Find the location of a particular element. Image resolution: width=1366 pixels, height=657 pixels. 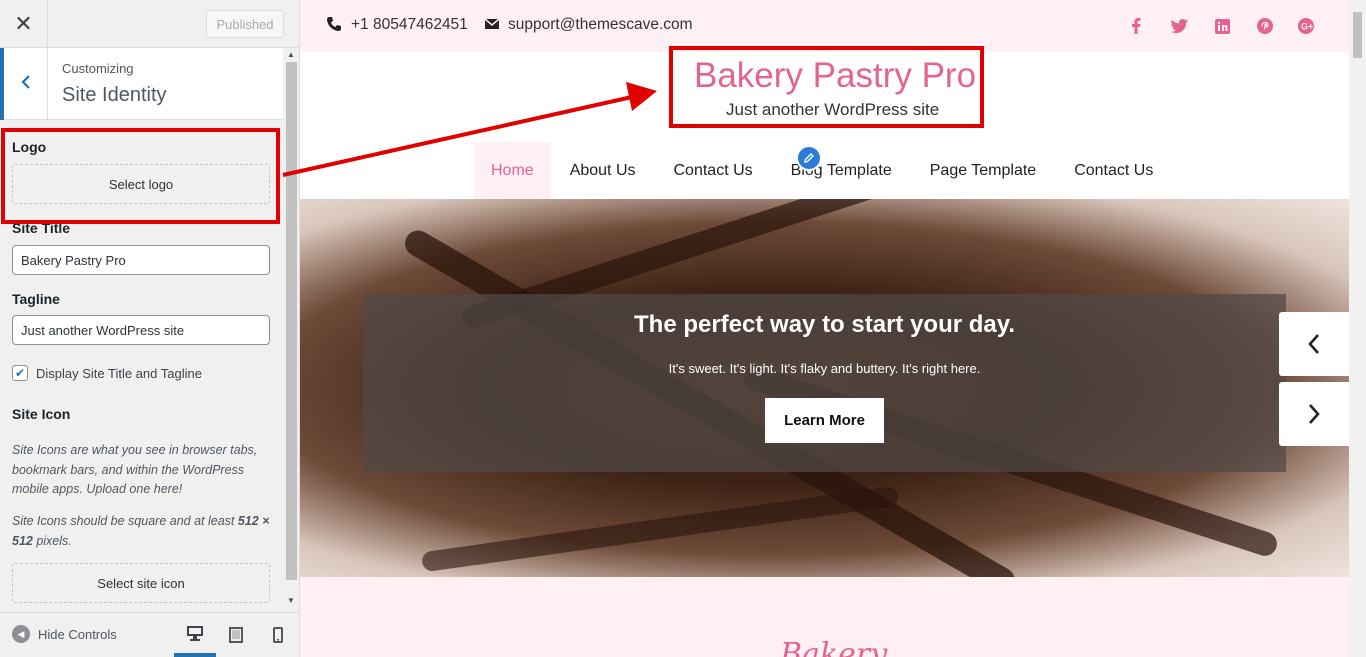

google-plus-icon: G+ is located at coordinates (1307, 26).